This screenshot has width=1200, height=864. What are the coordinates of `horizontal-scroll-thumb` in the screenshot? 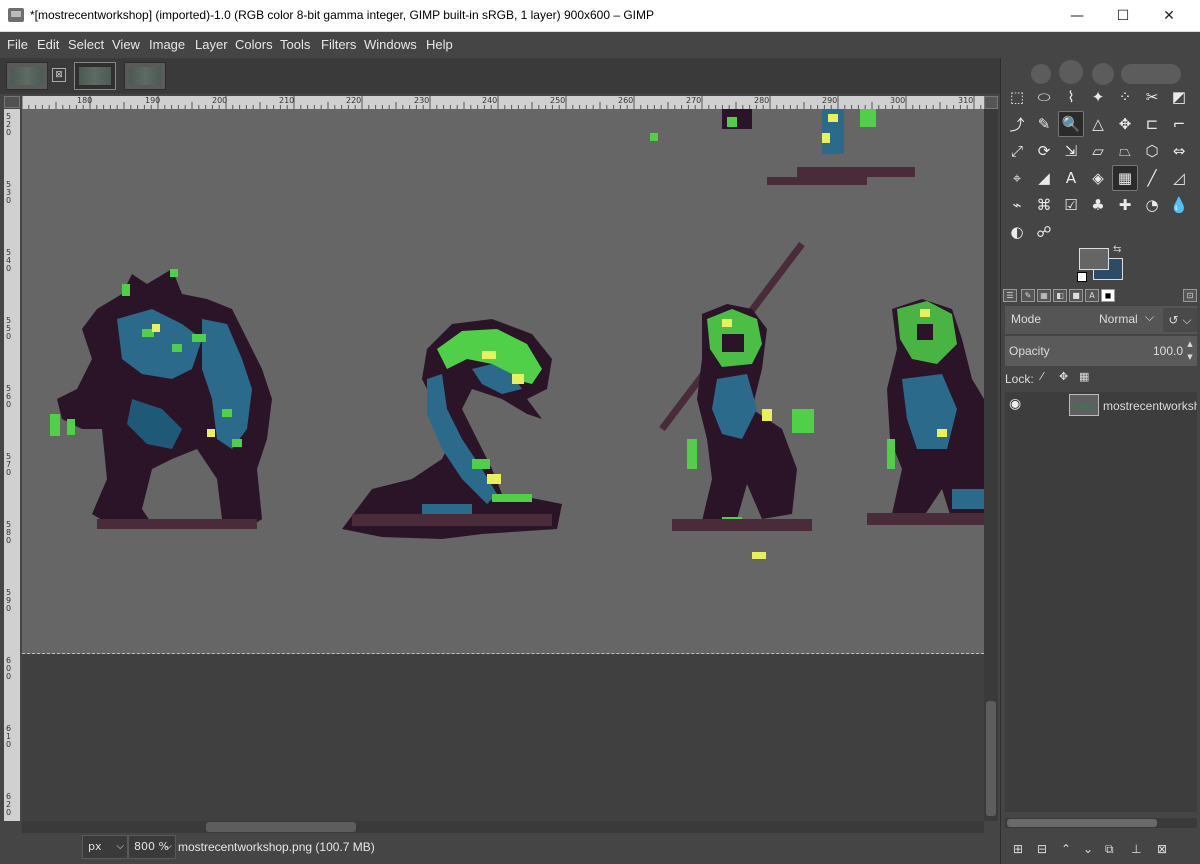 It's located at (281, 827).